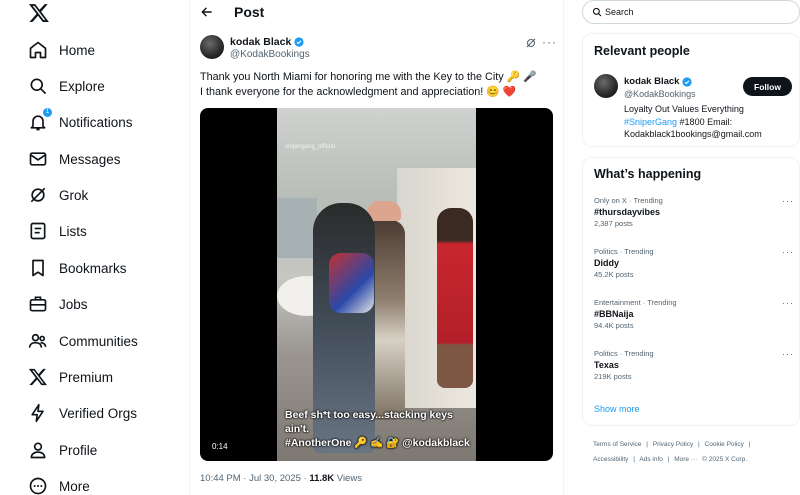 Image resolution: width=800 pixels, height=495 pixels. I want to click on page-title: Post, so click(249, 12).